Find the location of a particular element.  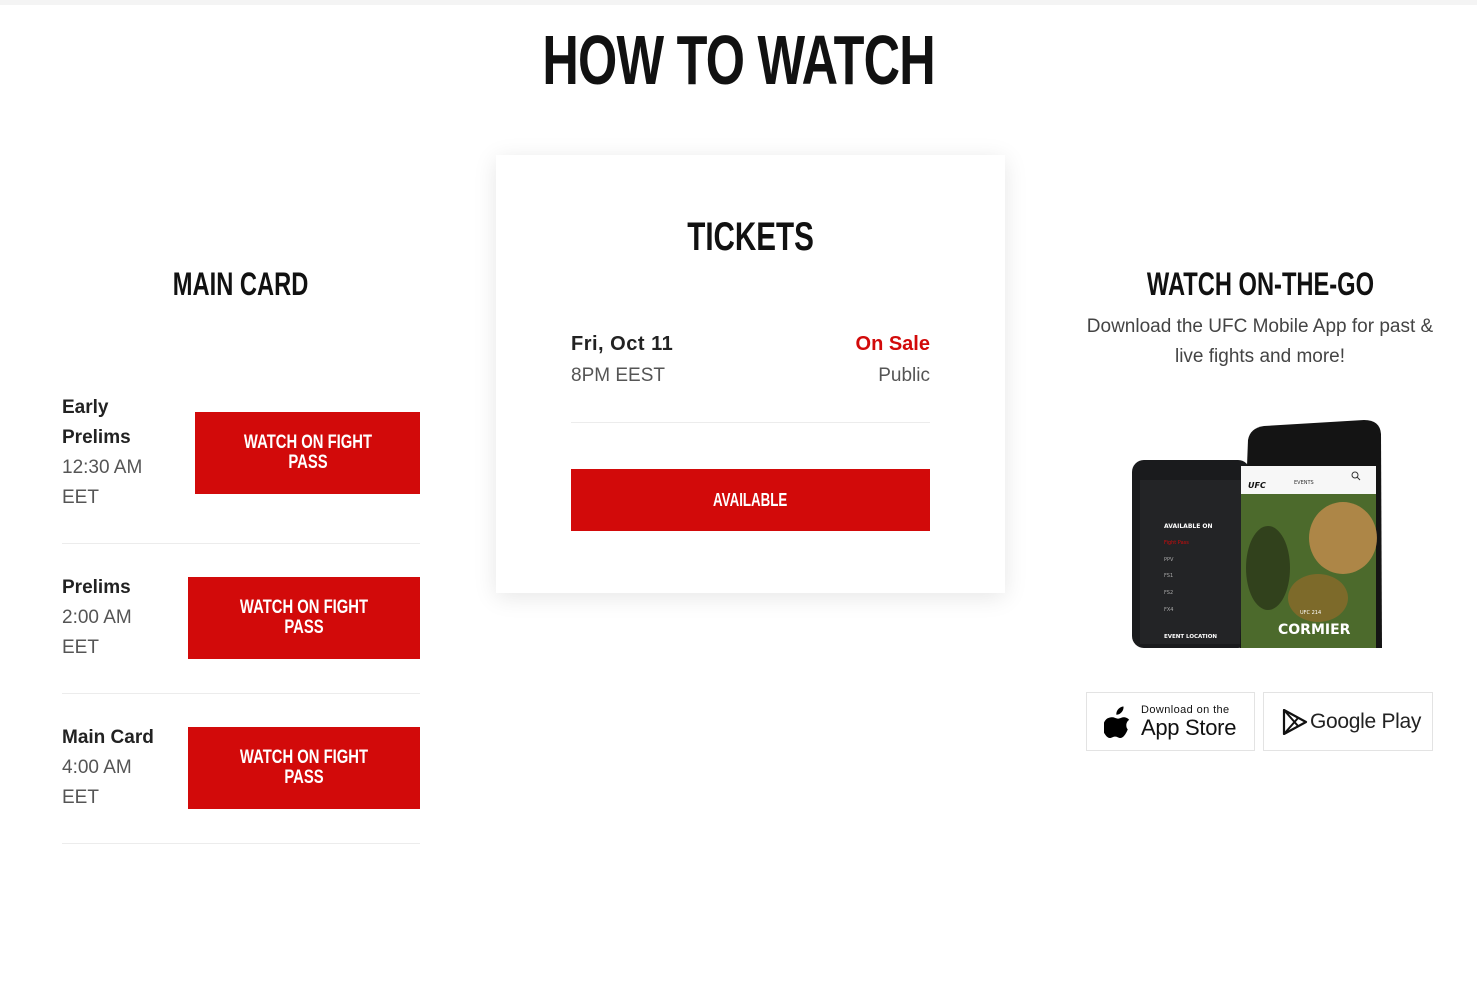

menu-footer: EVENT LOCATION is located at coordinates (1190, 637).